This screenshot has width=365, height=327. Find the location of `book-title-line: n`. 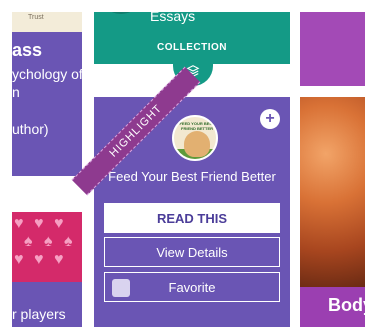

book-title-line: n is located at coordinates (16, 92).